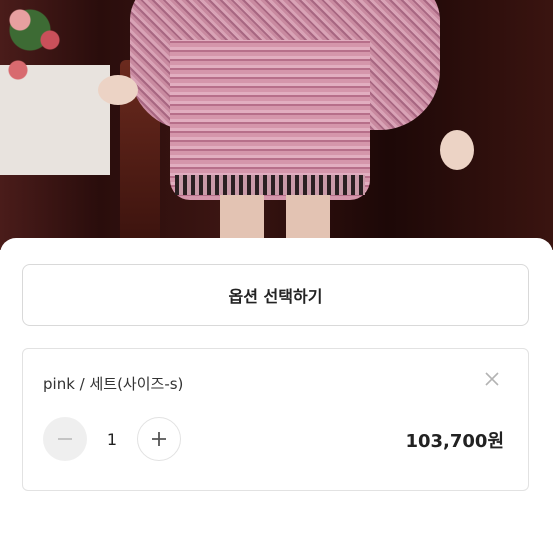 This screenshot has height=553, width=553. I want to click on option-select-label: 옵션 선택하기, so click(275, 296).